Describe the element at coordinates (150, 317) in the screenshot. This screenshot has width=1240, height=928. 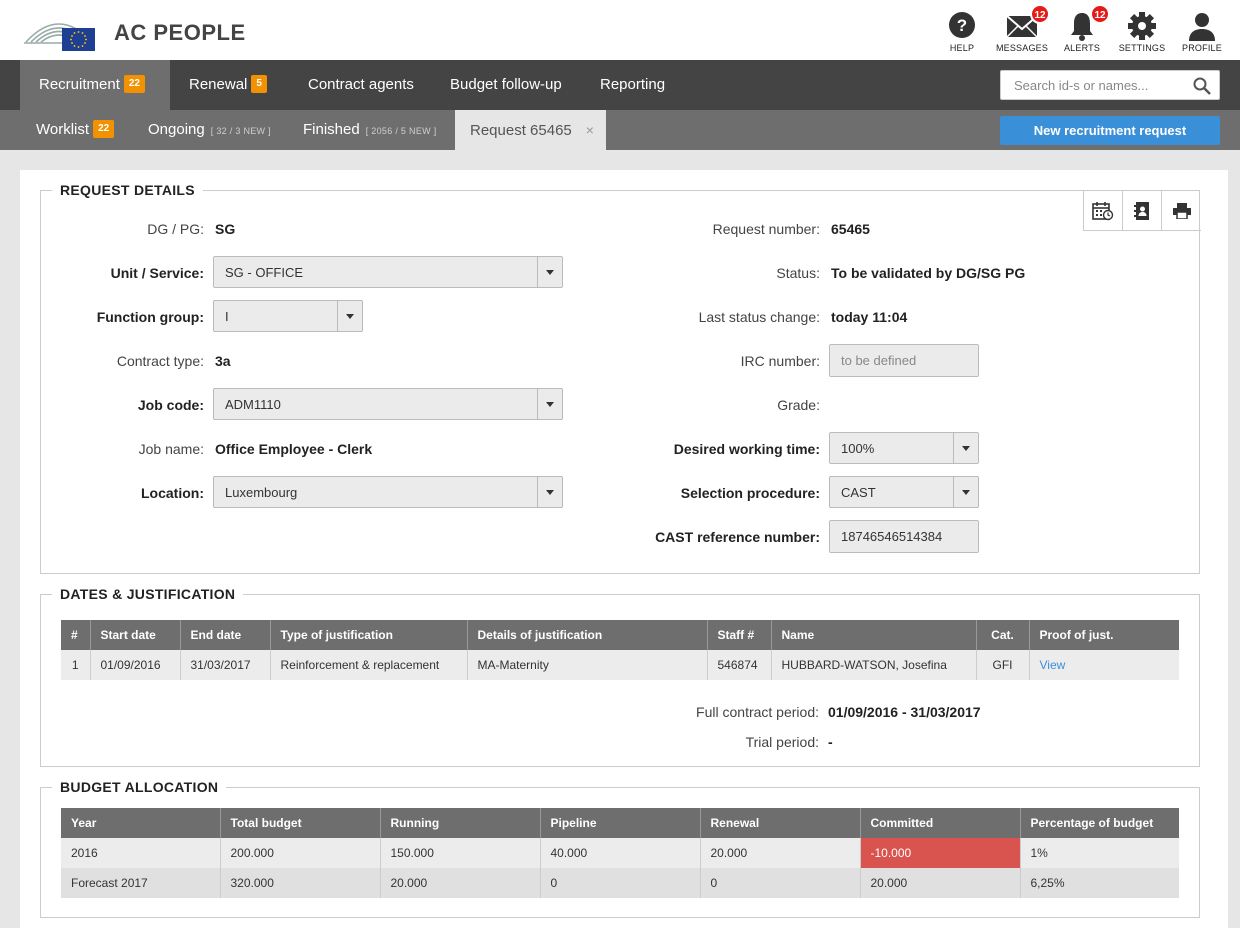
I see `function-group-label: Function group:` at that location.